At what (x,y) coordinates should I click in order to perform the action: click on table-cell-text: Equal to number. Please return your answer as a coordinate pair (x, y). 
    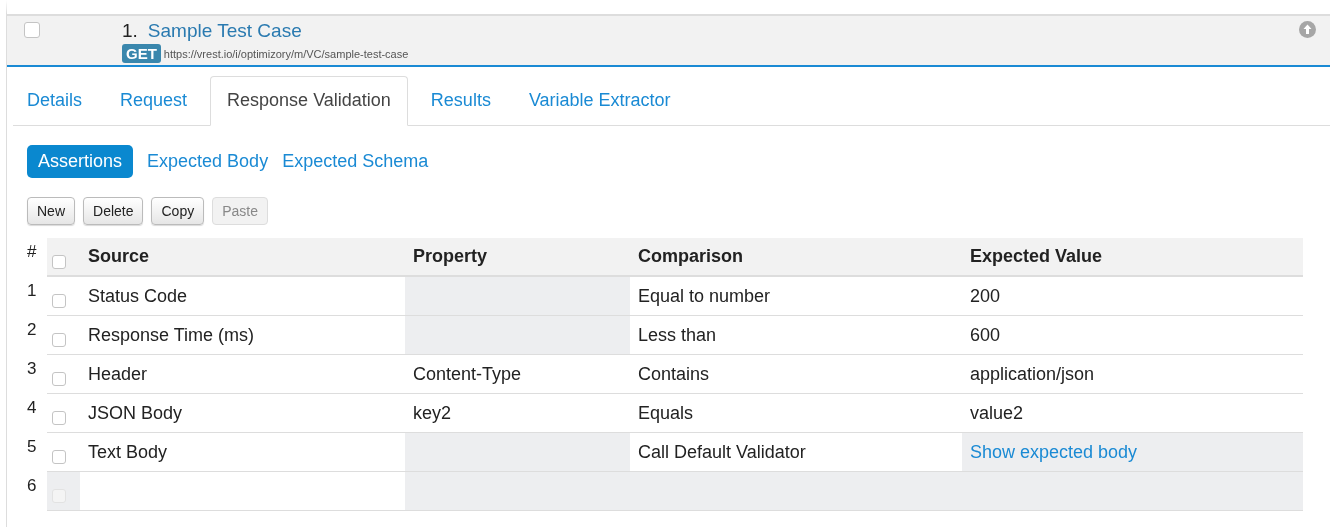
    Looking at the image, I should click on (704, 296).